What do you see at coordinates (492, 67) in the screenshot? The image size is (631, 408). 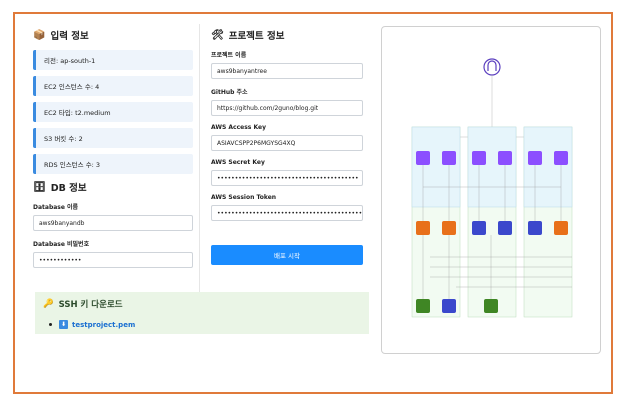 I see `top-service-icon` at bounding box center [492, 67].